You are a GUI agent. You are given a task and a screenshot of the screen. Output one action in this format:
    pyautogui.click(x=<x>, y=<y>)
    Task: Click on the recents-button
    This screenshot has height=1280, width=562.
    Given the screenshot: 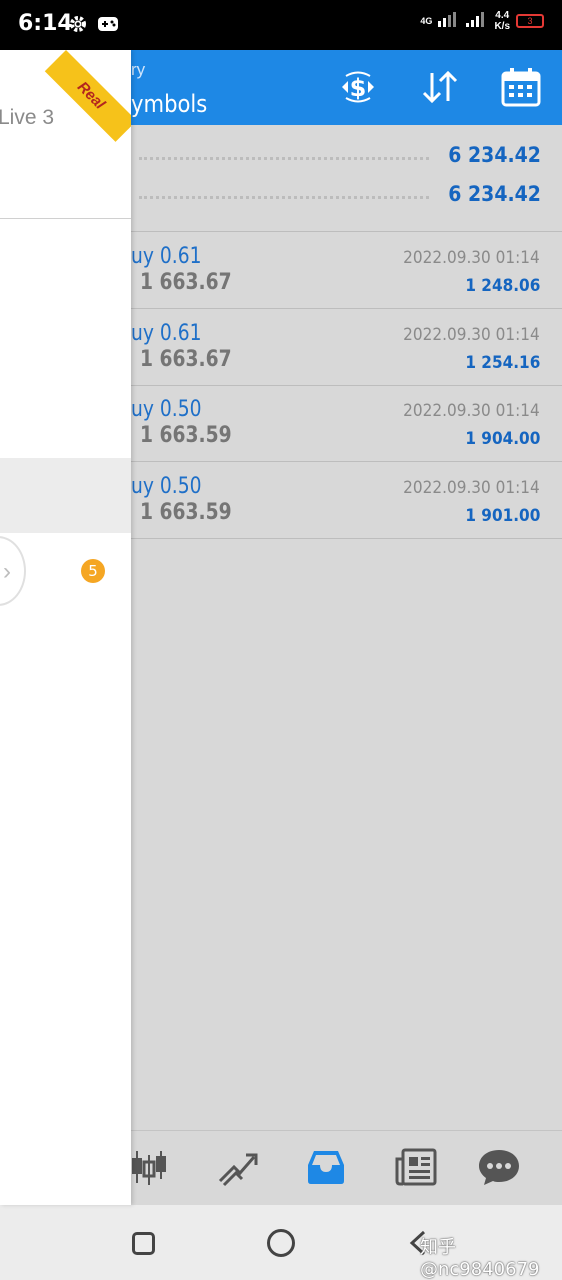 What is the action you would take?
    pyautogui.click(x=143, y=1243)
    